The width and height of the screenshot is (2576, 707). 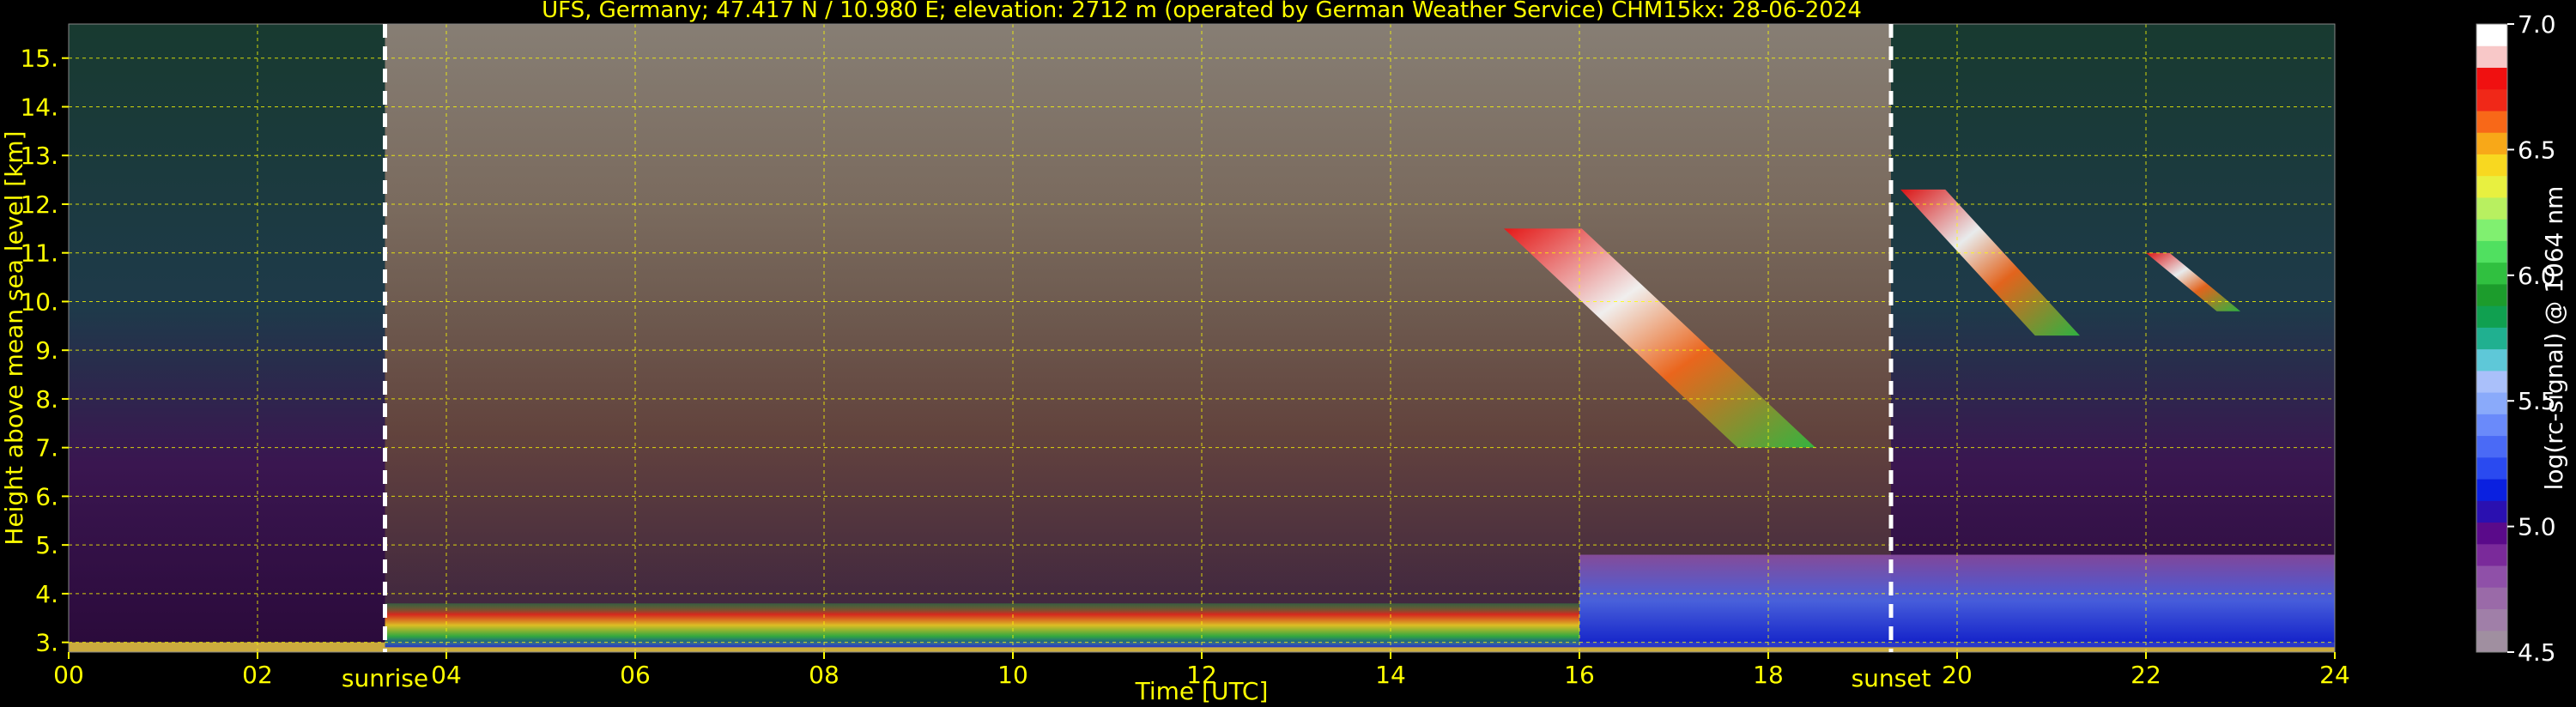 I want to click on x-tick-label: 04, so click(x=446, y=675).